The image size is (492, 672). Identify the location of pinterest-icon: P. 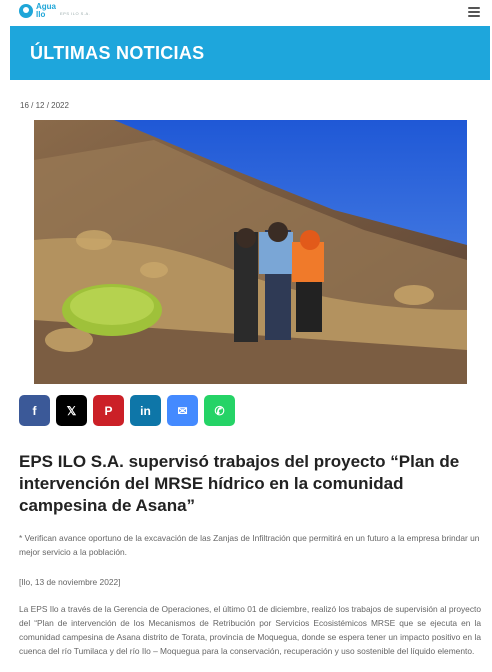
(108, 410).